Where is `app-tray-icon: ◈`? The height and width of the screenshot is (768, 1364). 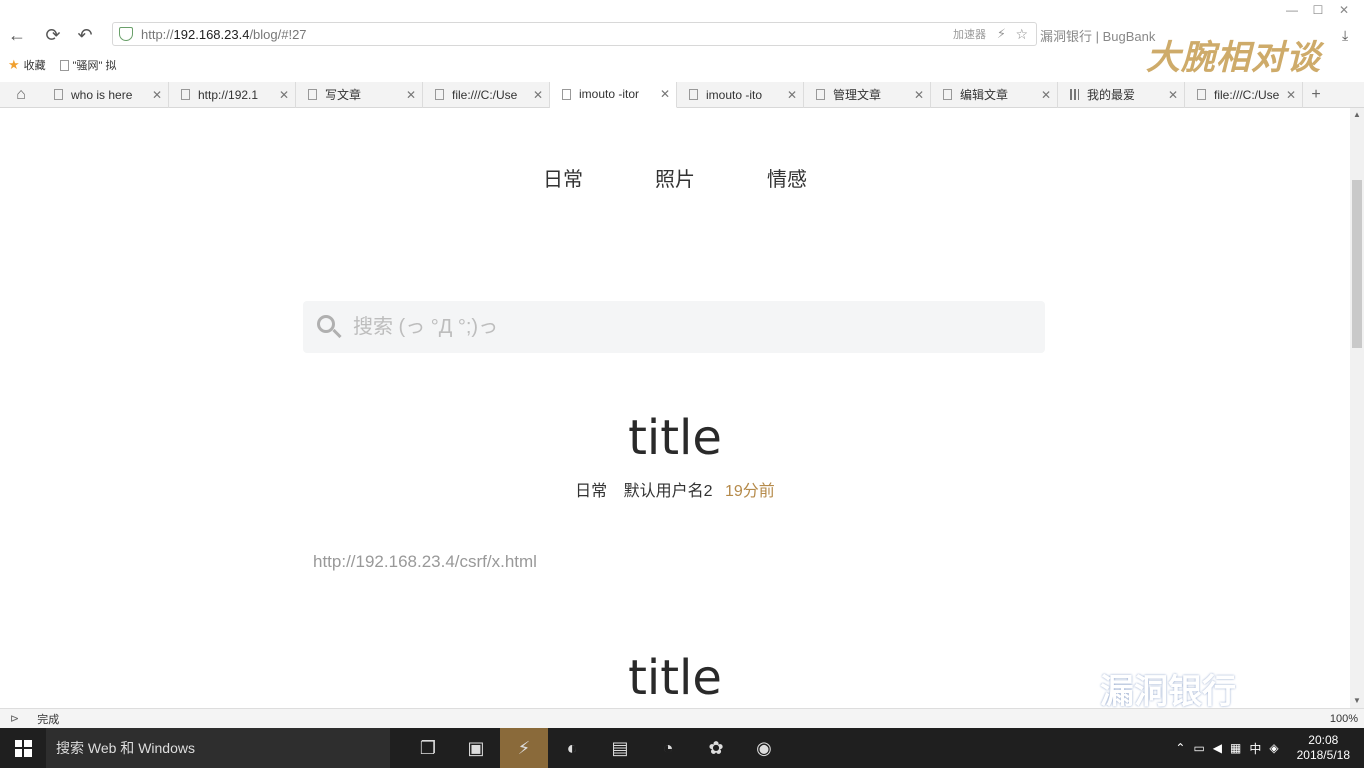
app-tray-icon: ◈ is located at coordinates (1273, 748).